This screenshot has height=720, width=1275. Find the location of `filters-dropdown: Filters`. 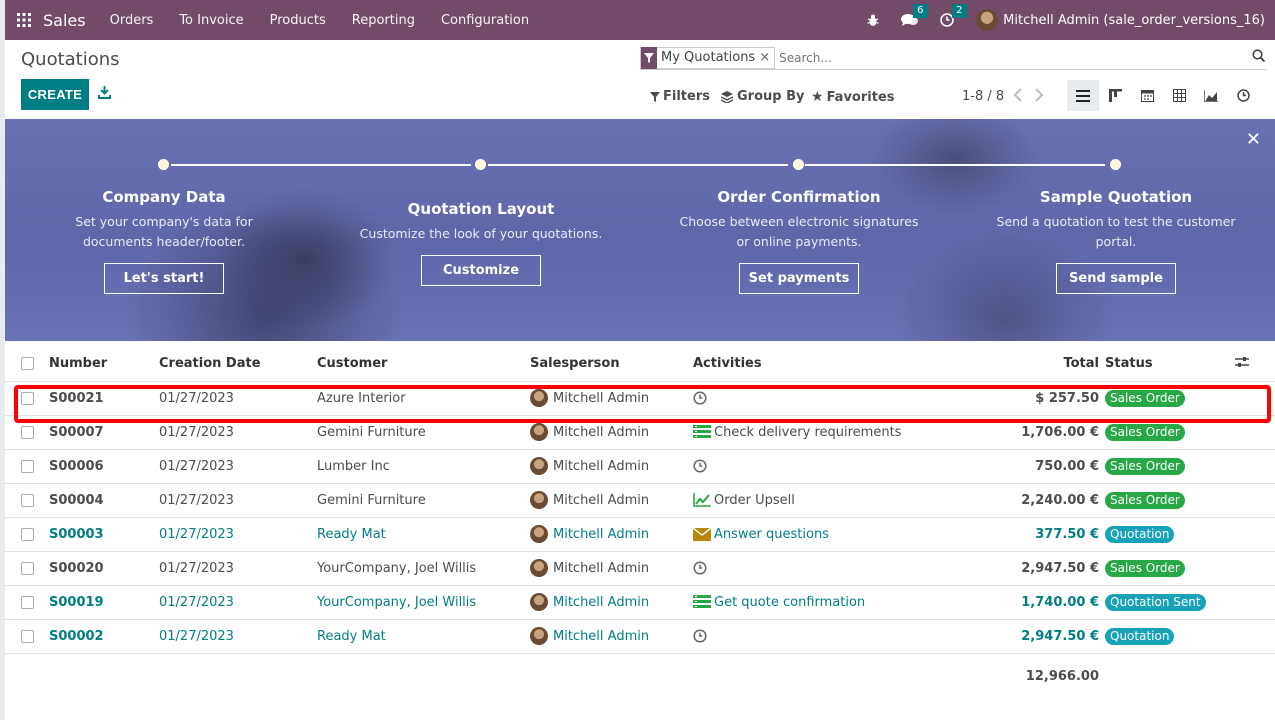

filters-dropdown: Filters is located at coordinates (680, 96).